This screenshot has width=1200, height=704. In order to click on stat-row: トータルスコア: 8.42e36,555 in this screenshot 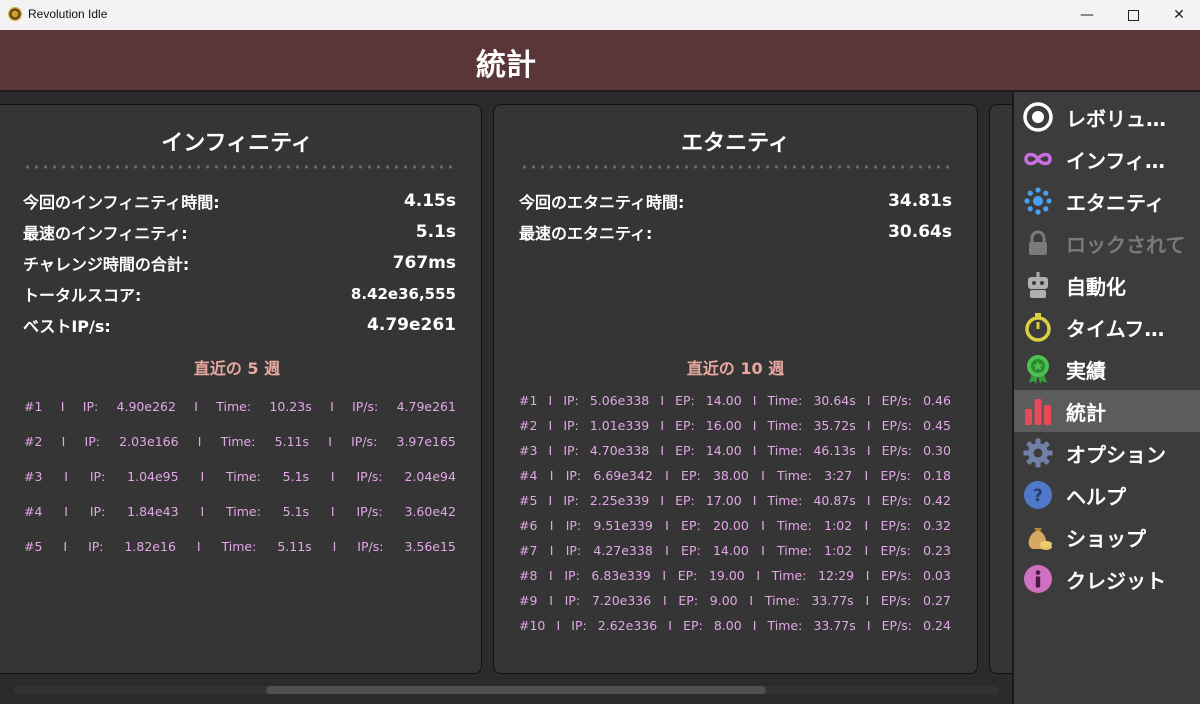, I will do `click(239, 294)`.